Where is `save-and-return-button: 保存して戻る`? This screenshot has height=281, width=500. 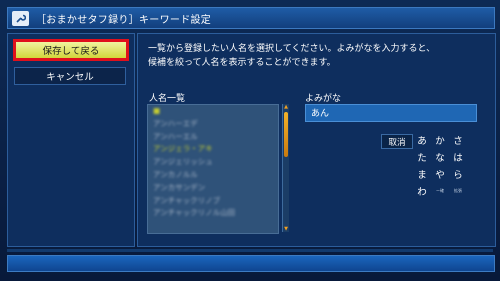 save-and-return-button: 保存して戻る is located at coordinates (71, 50).